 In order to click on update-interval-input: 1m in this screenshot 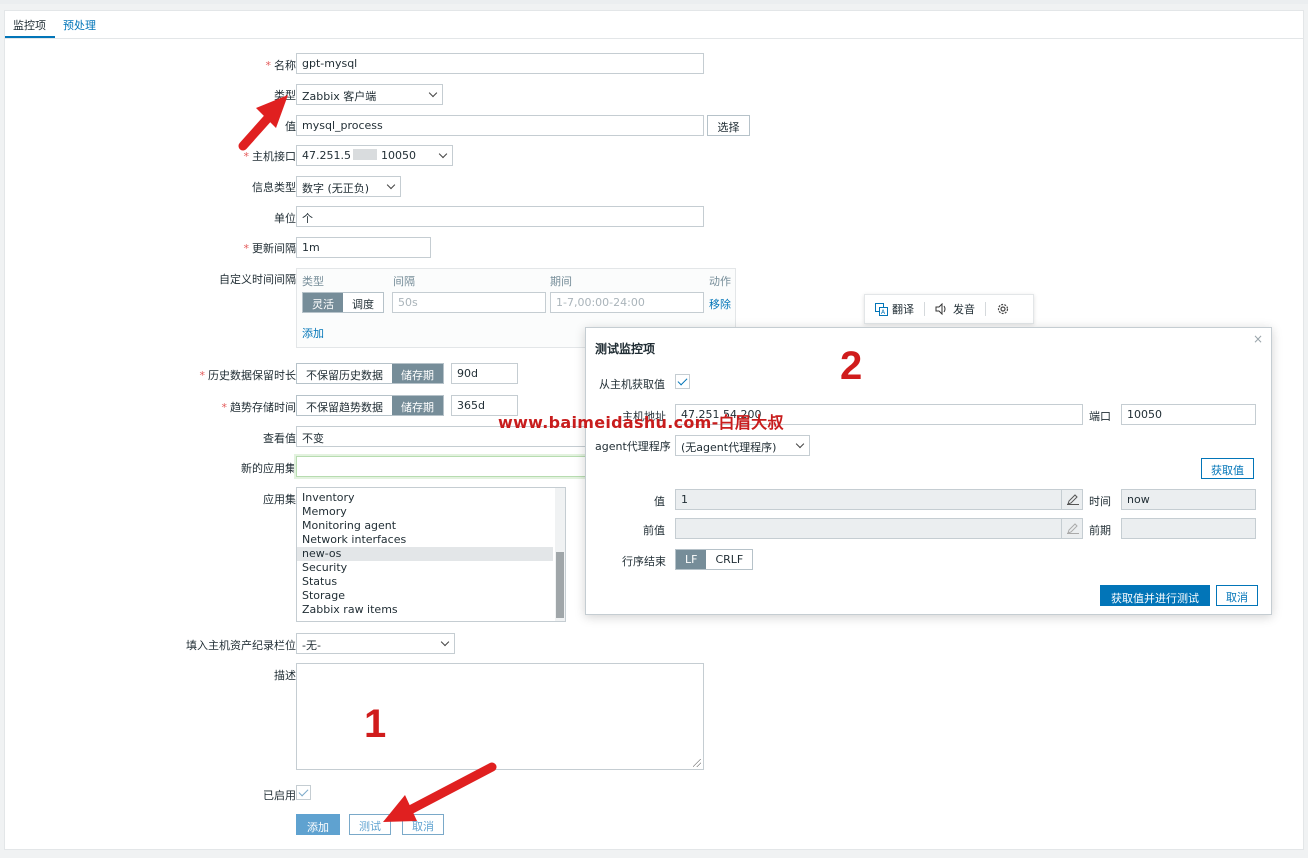, I will do `click(363, 247)`.